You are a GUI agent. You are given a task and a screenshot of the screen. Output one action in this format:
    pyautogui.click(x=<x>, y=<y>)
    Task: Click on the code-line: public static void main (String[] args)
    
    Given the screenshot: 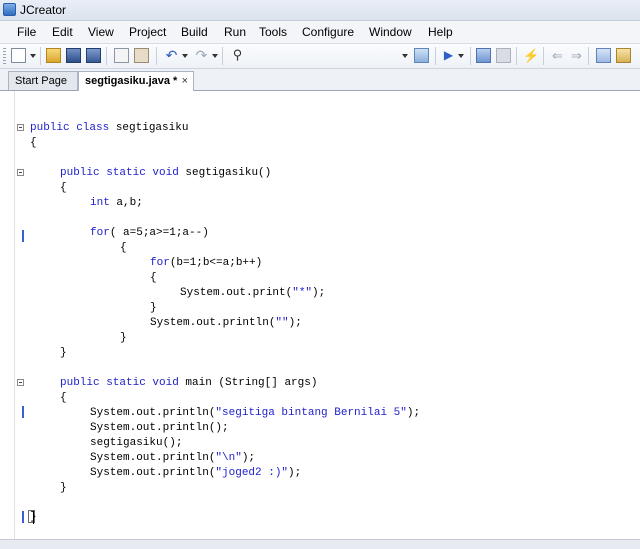 What is the action you would take?
    pyautogui.click(x=188, y=383)
    